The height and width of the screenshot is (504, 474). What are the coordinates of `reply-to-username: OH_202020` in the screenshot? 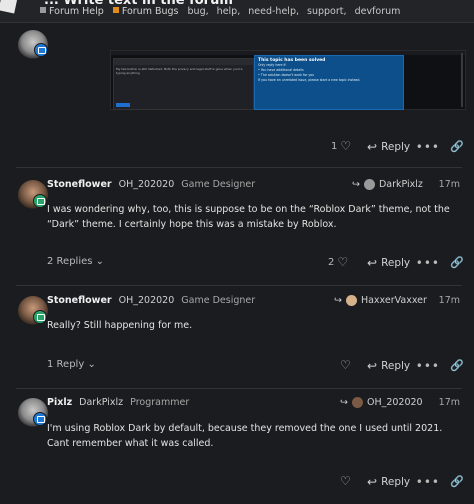 It's located at (394, 402).